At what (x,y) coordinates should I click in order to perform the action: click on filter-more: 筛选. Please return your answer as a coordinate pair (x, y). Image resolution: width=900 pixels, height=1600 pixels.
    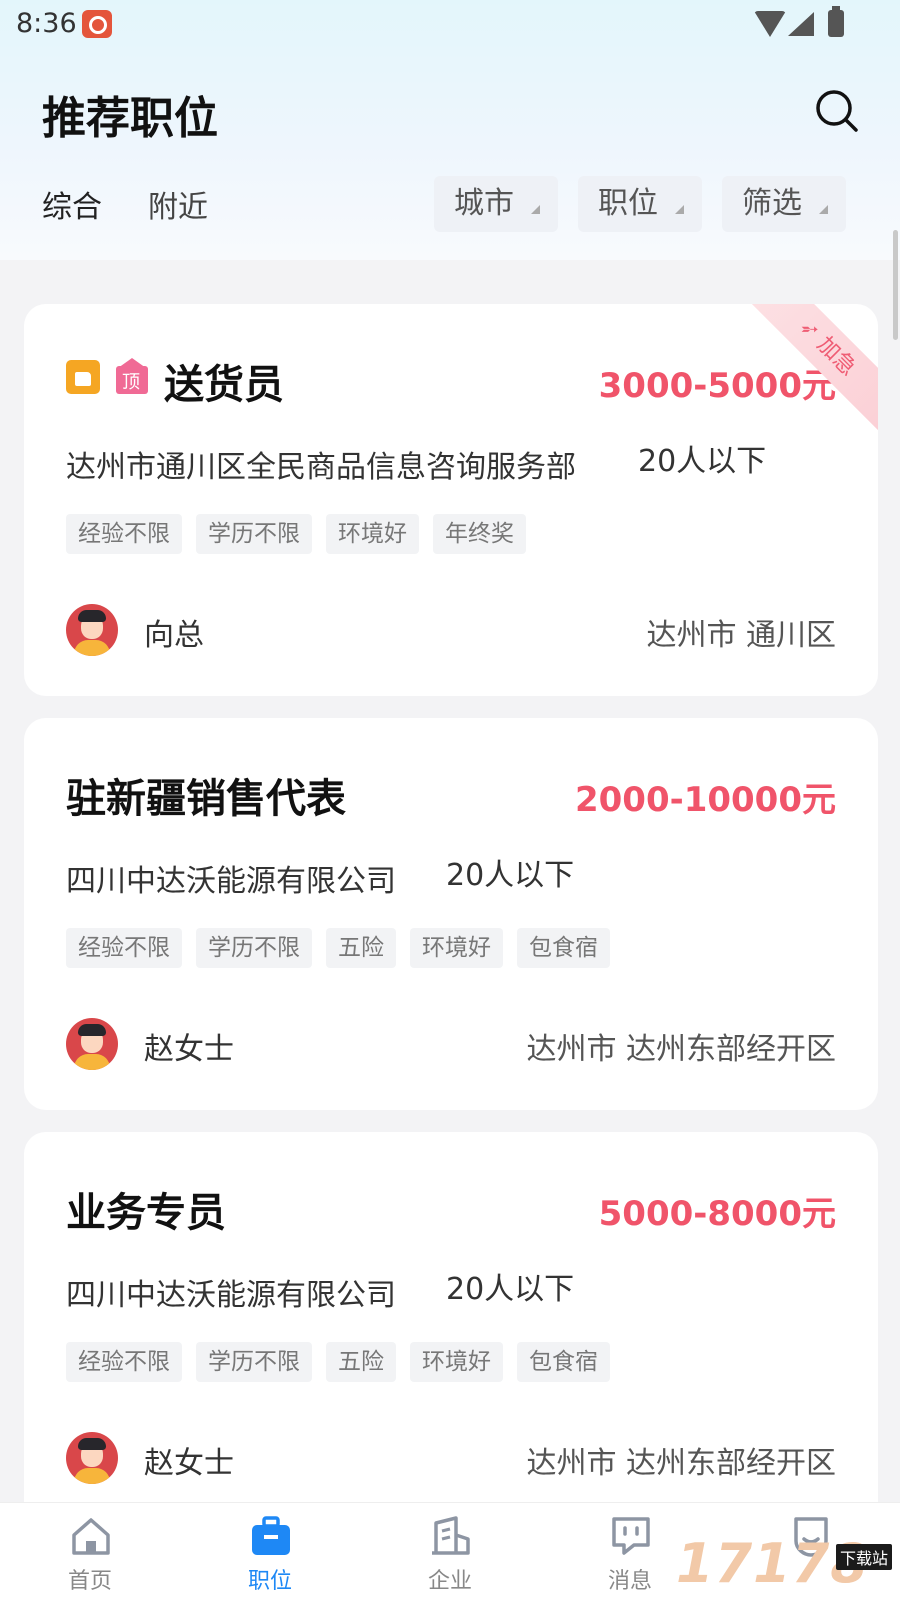
    Looking at the image, I should click on (784, 204).